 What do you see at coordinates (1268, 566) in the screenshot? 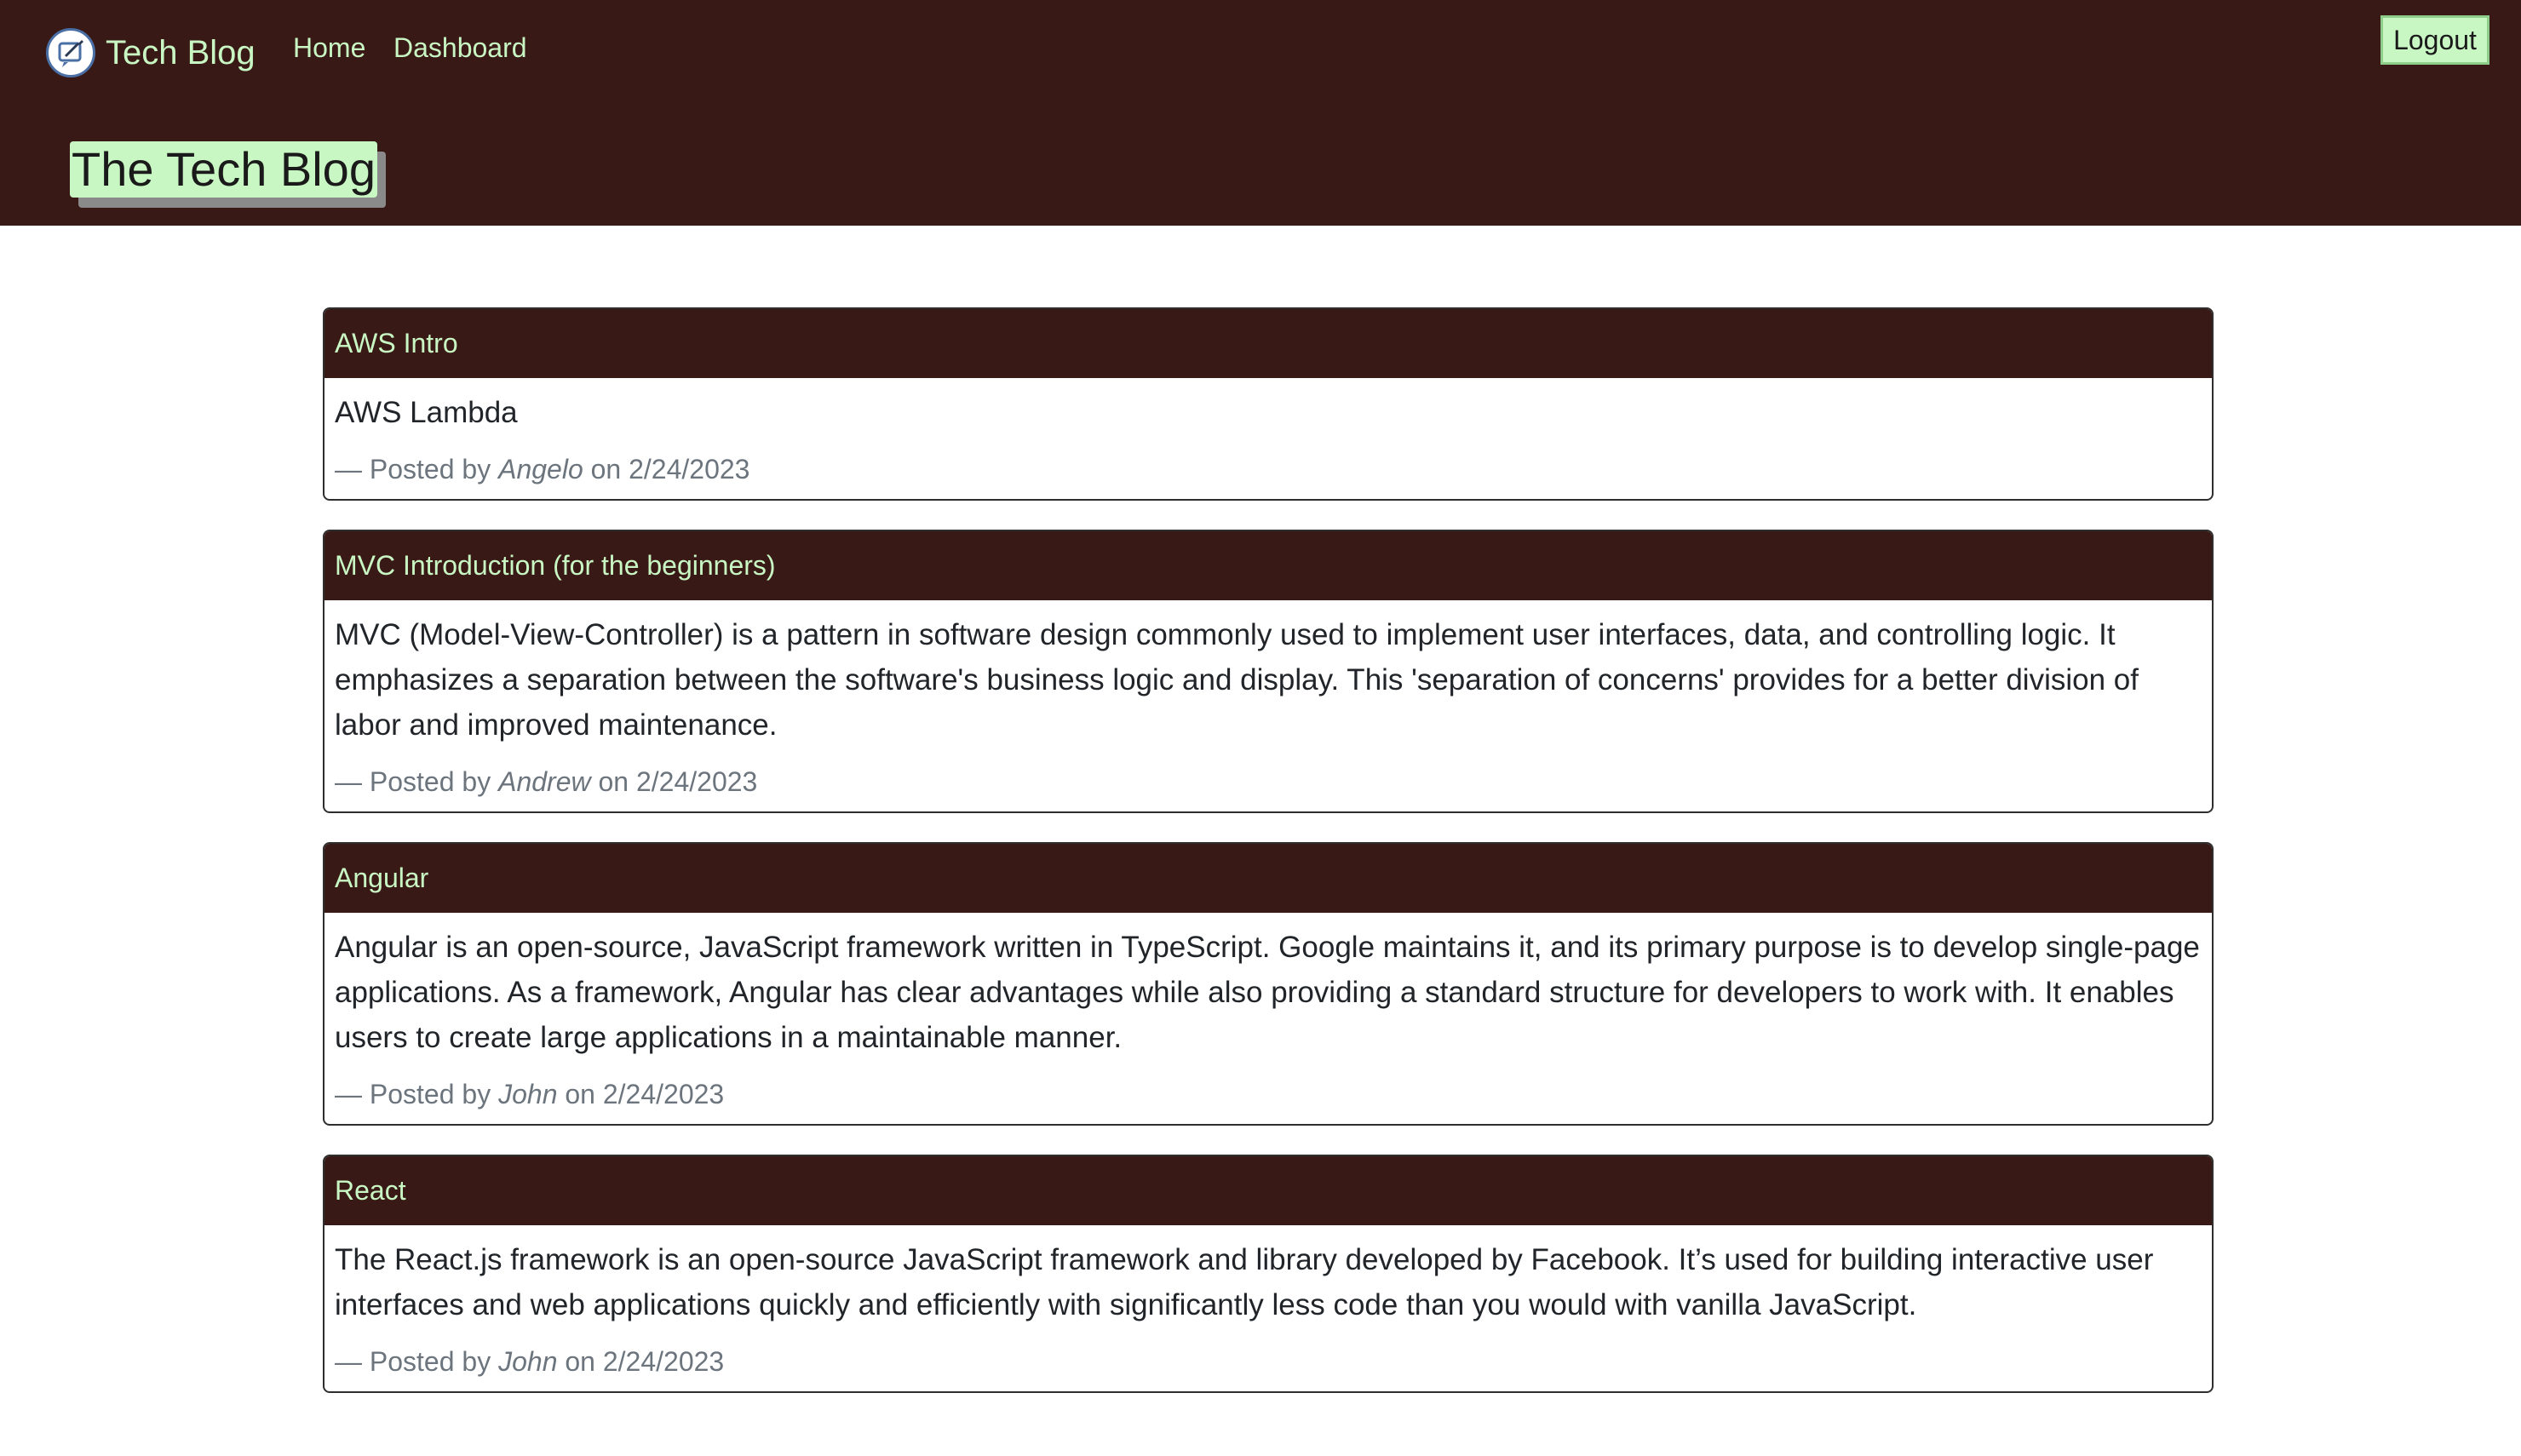
I see `post-title: MVC Introduction (for the beginners)` at bounding box center [1268, 566].